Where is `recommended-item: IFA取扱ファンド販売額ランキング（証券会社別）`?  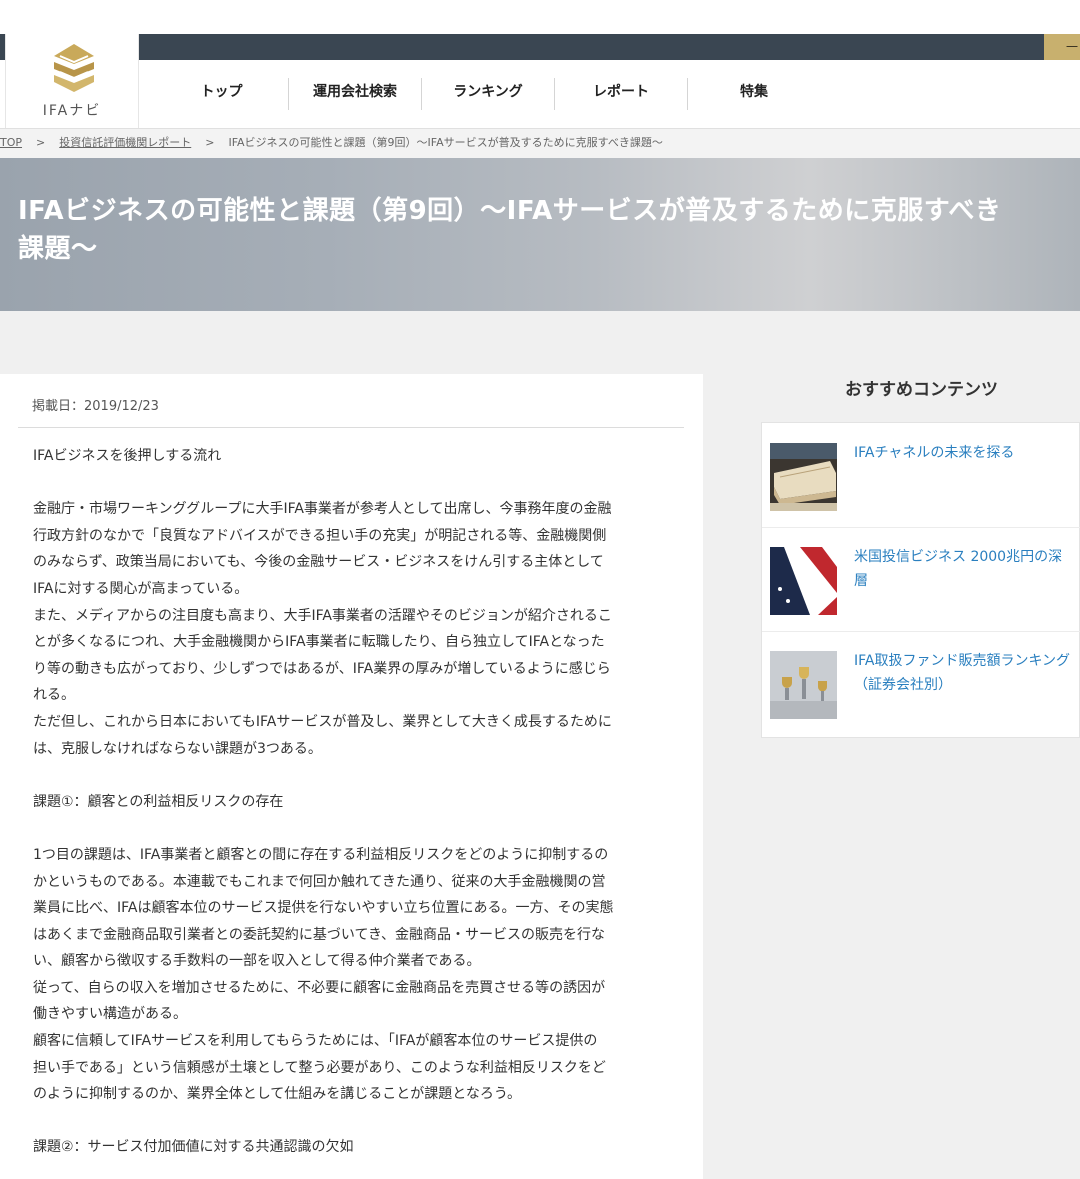
recommended-item: IFA取扱ファンド販売額ランキング（証券会社別） is located at coordinates (921, 683).